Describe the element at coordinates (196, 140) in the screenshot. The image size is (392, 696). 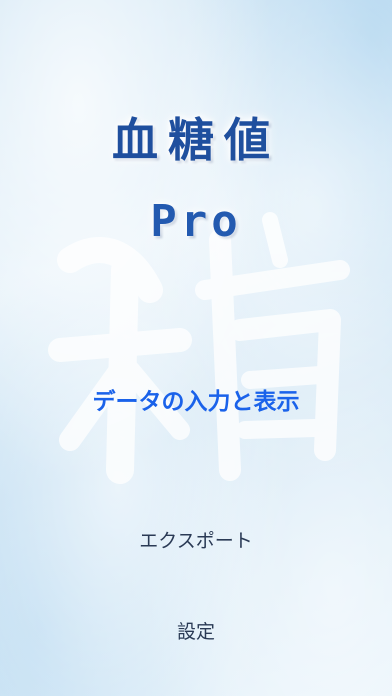
I see `app-title: 血糖値` at that location.